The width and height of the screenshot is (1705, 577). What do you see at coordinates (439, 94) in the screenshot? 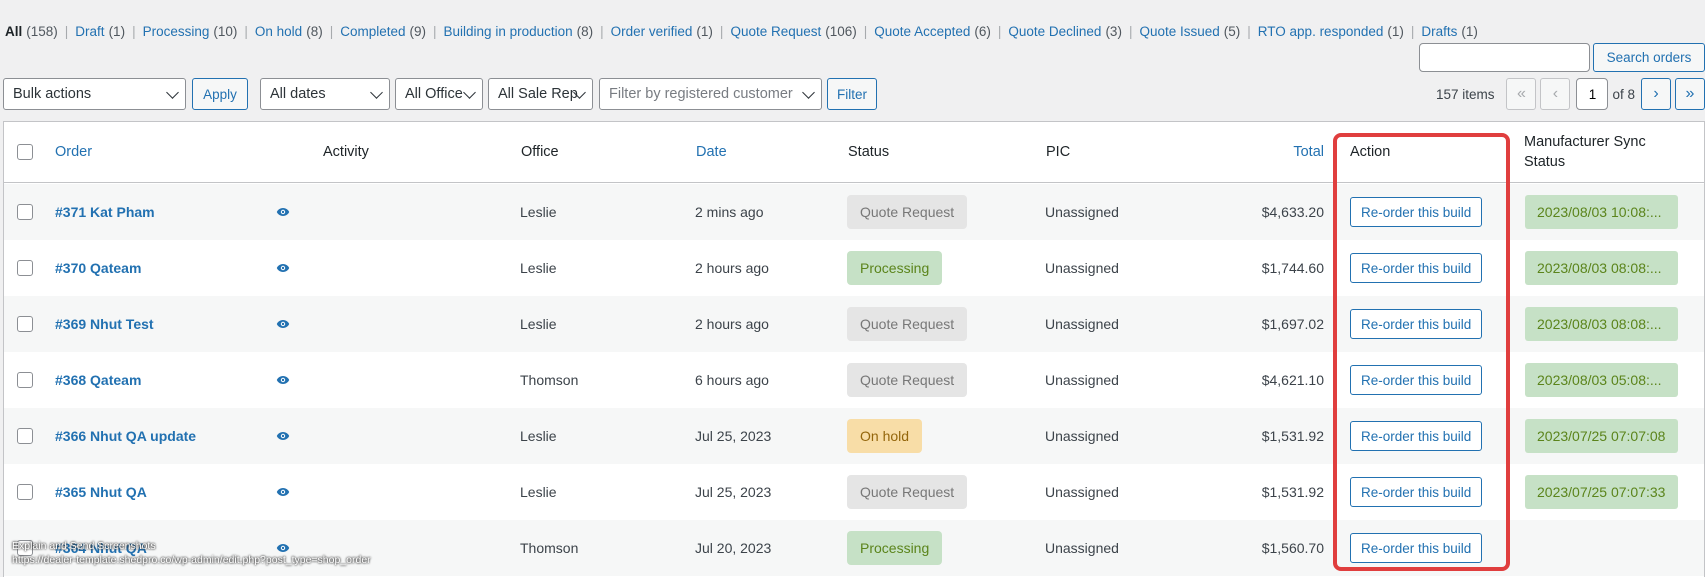
I see `office-select: All Office` at bounding box center [439, 94].